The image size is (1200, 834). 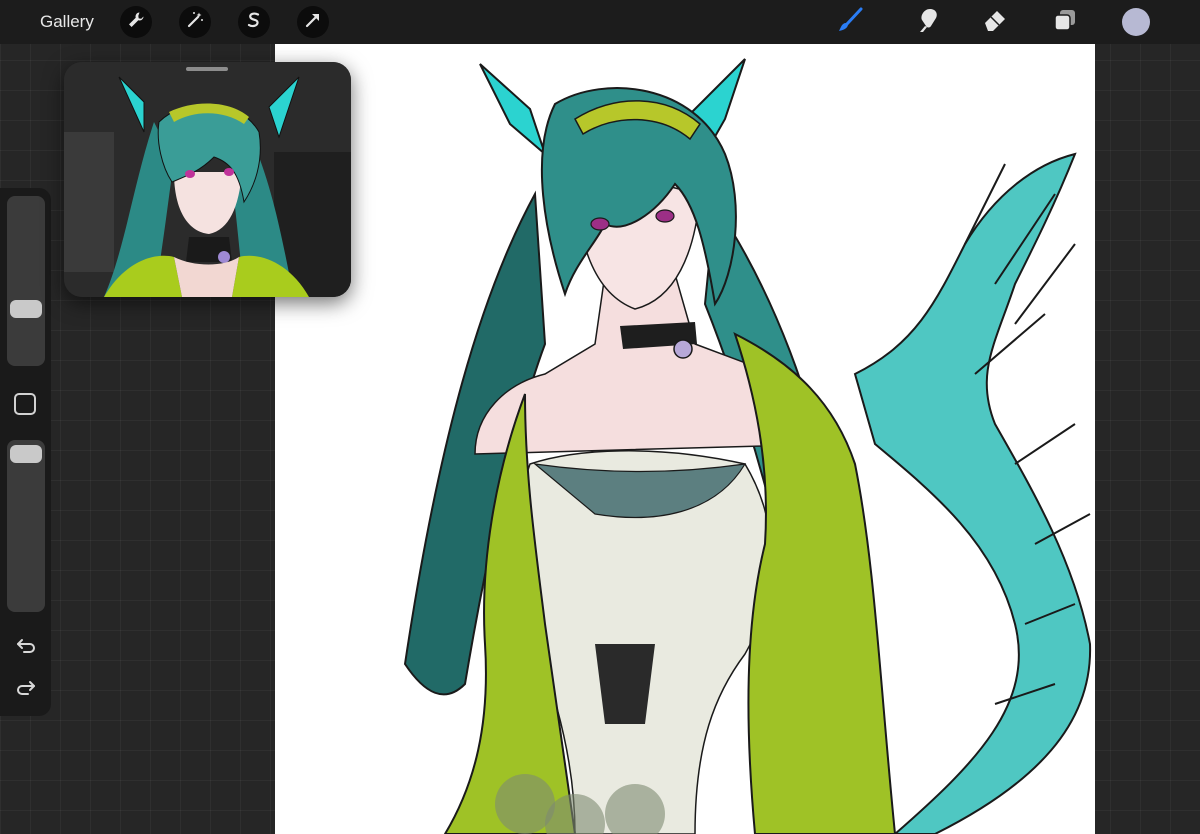 What do you see at coordinates (1136, 22) in the screenshot?
I see `color-picker-button` at bounding box center [1136, 22].